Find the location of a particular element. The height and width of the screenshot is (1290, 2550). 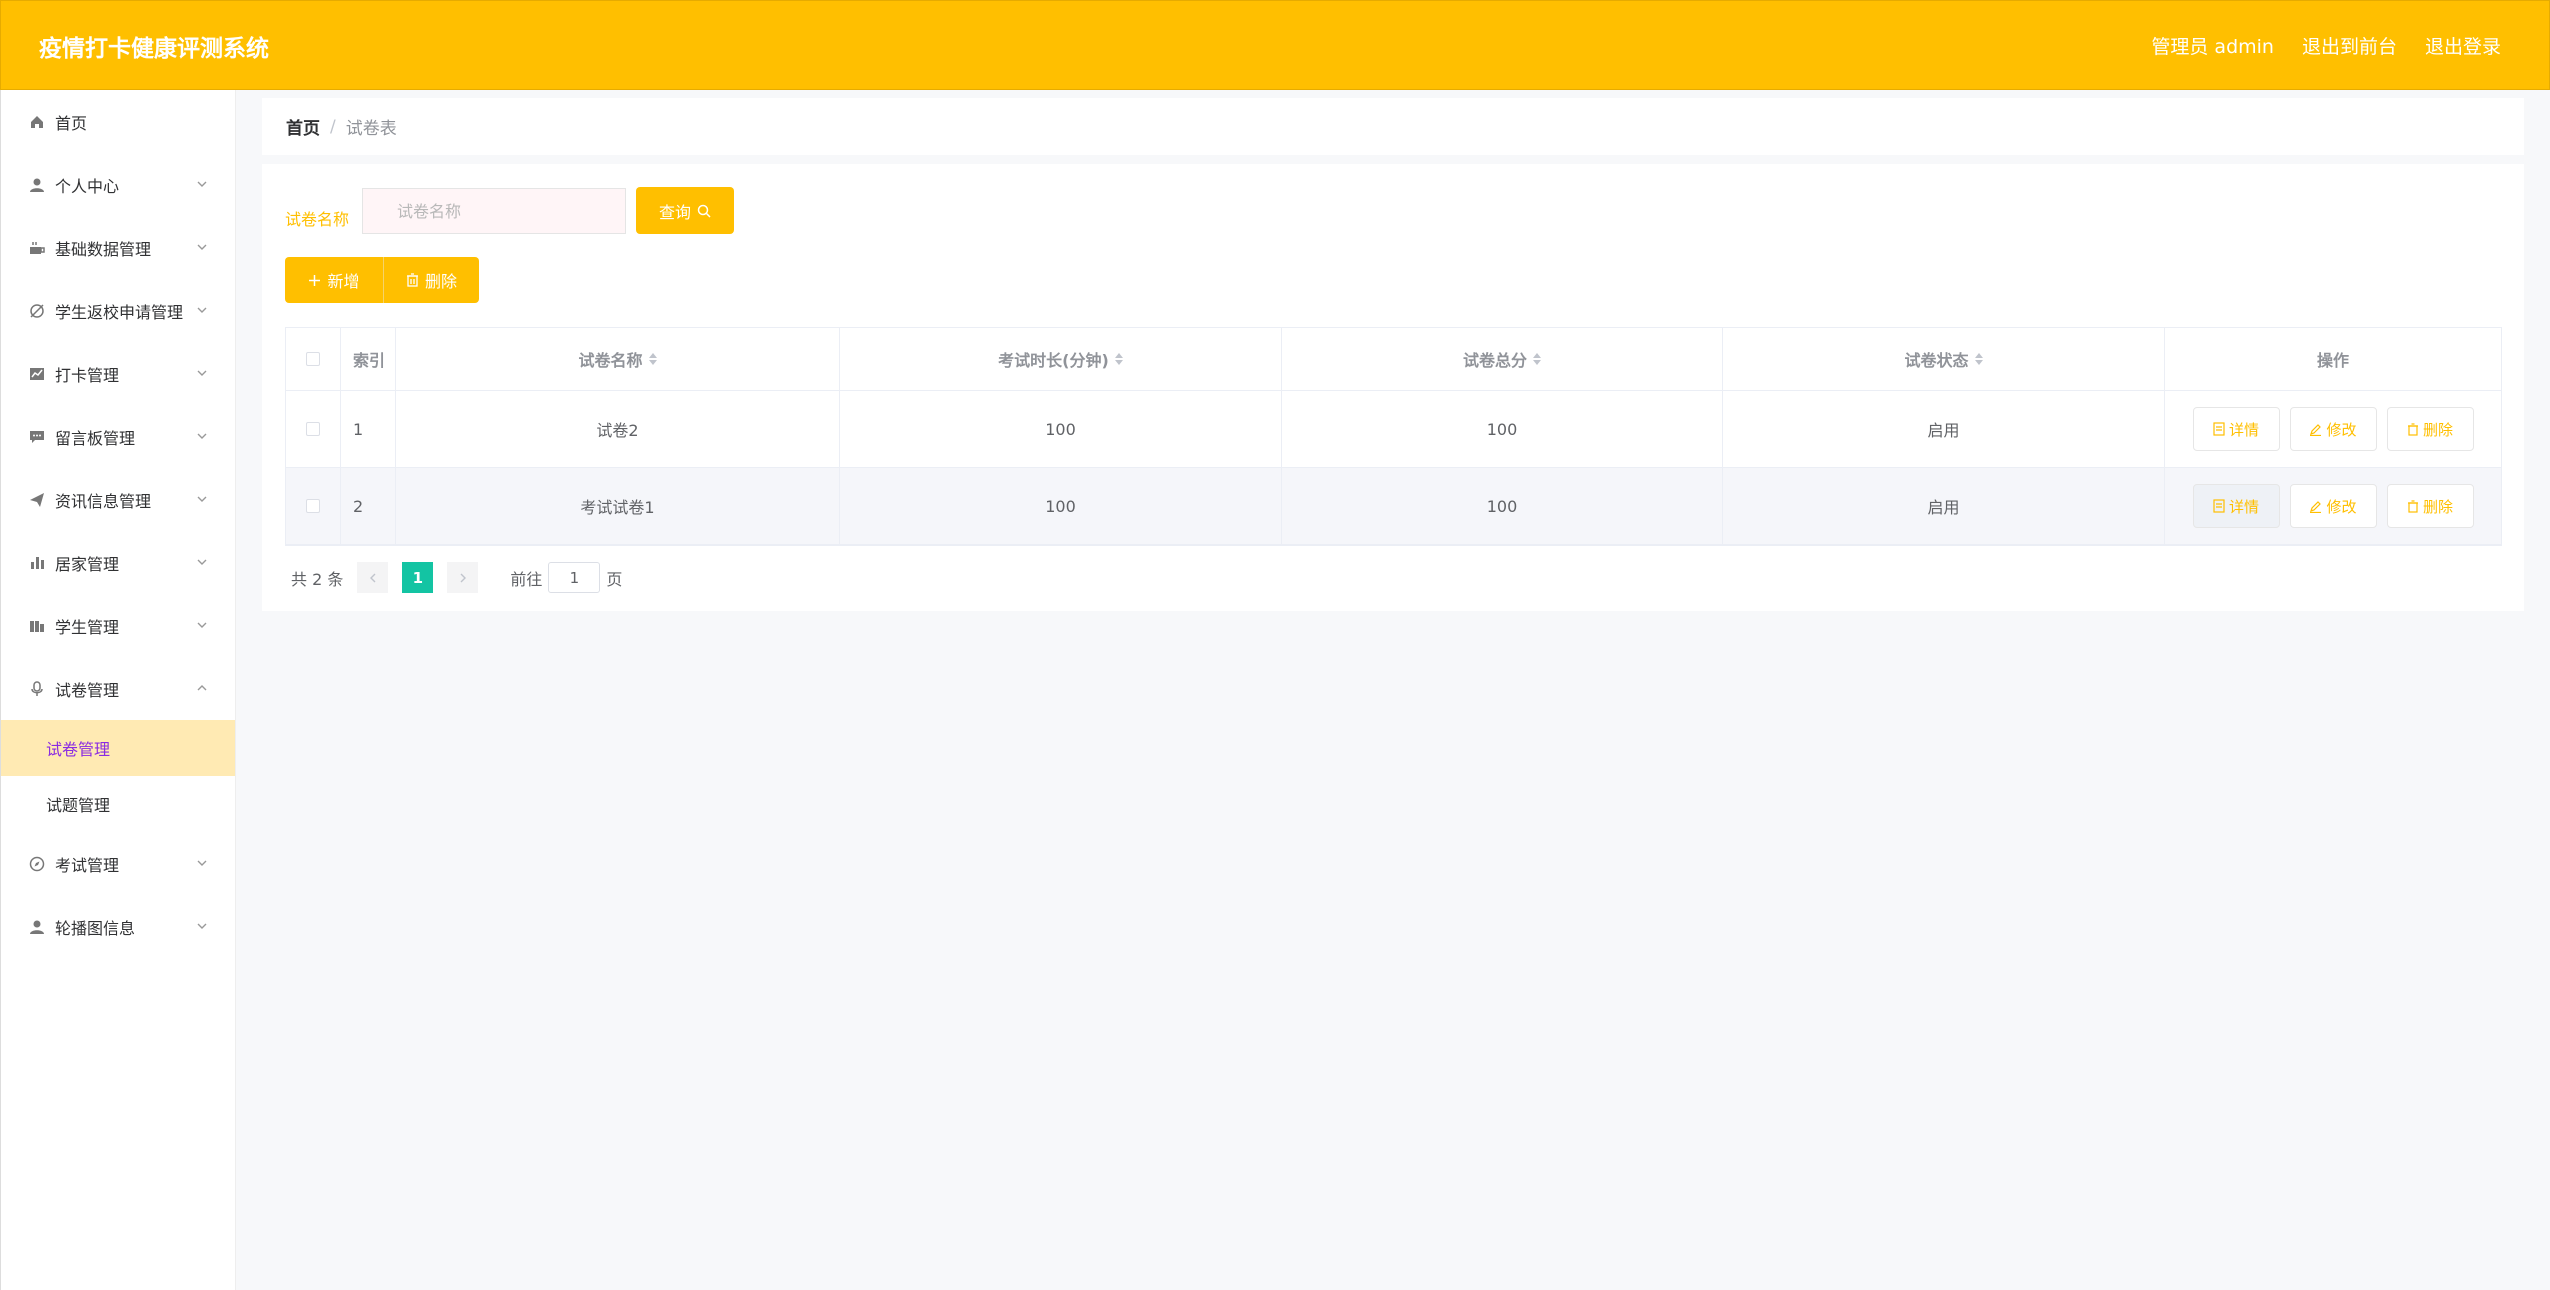

sidebar-item-home-quarantine: 居家管理 is located at coordinates (118, 562).